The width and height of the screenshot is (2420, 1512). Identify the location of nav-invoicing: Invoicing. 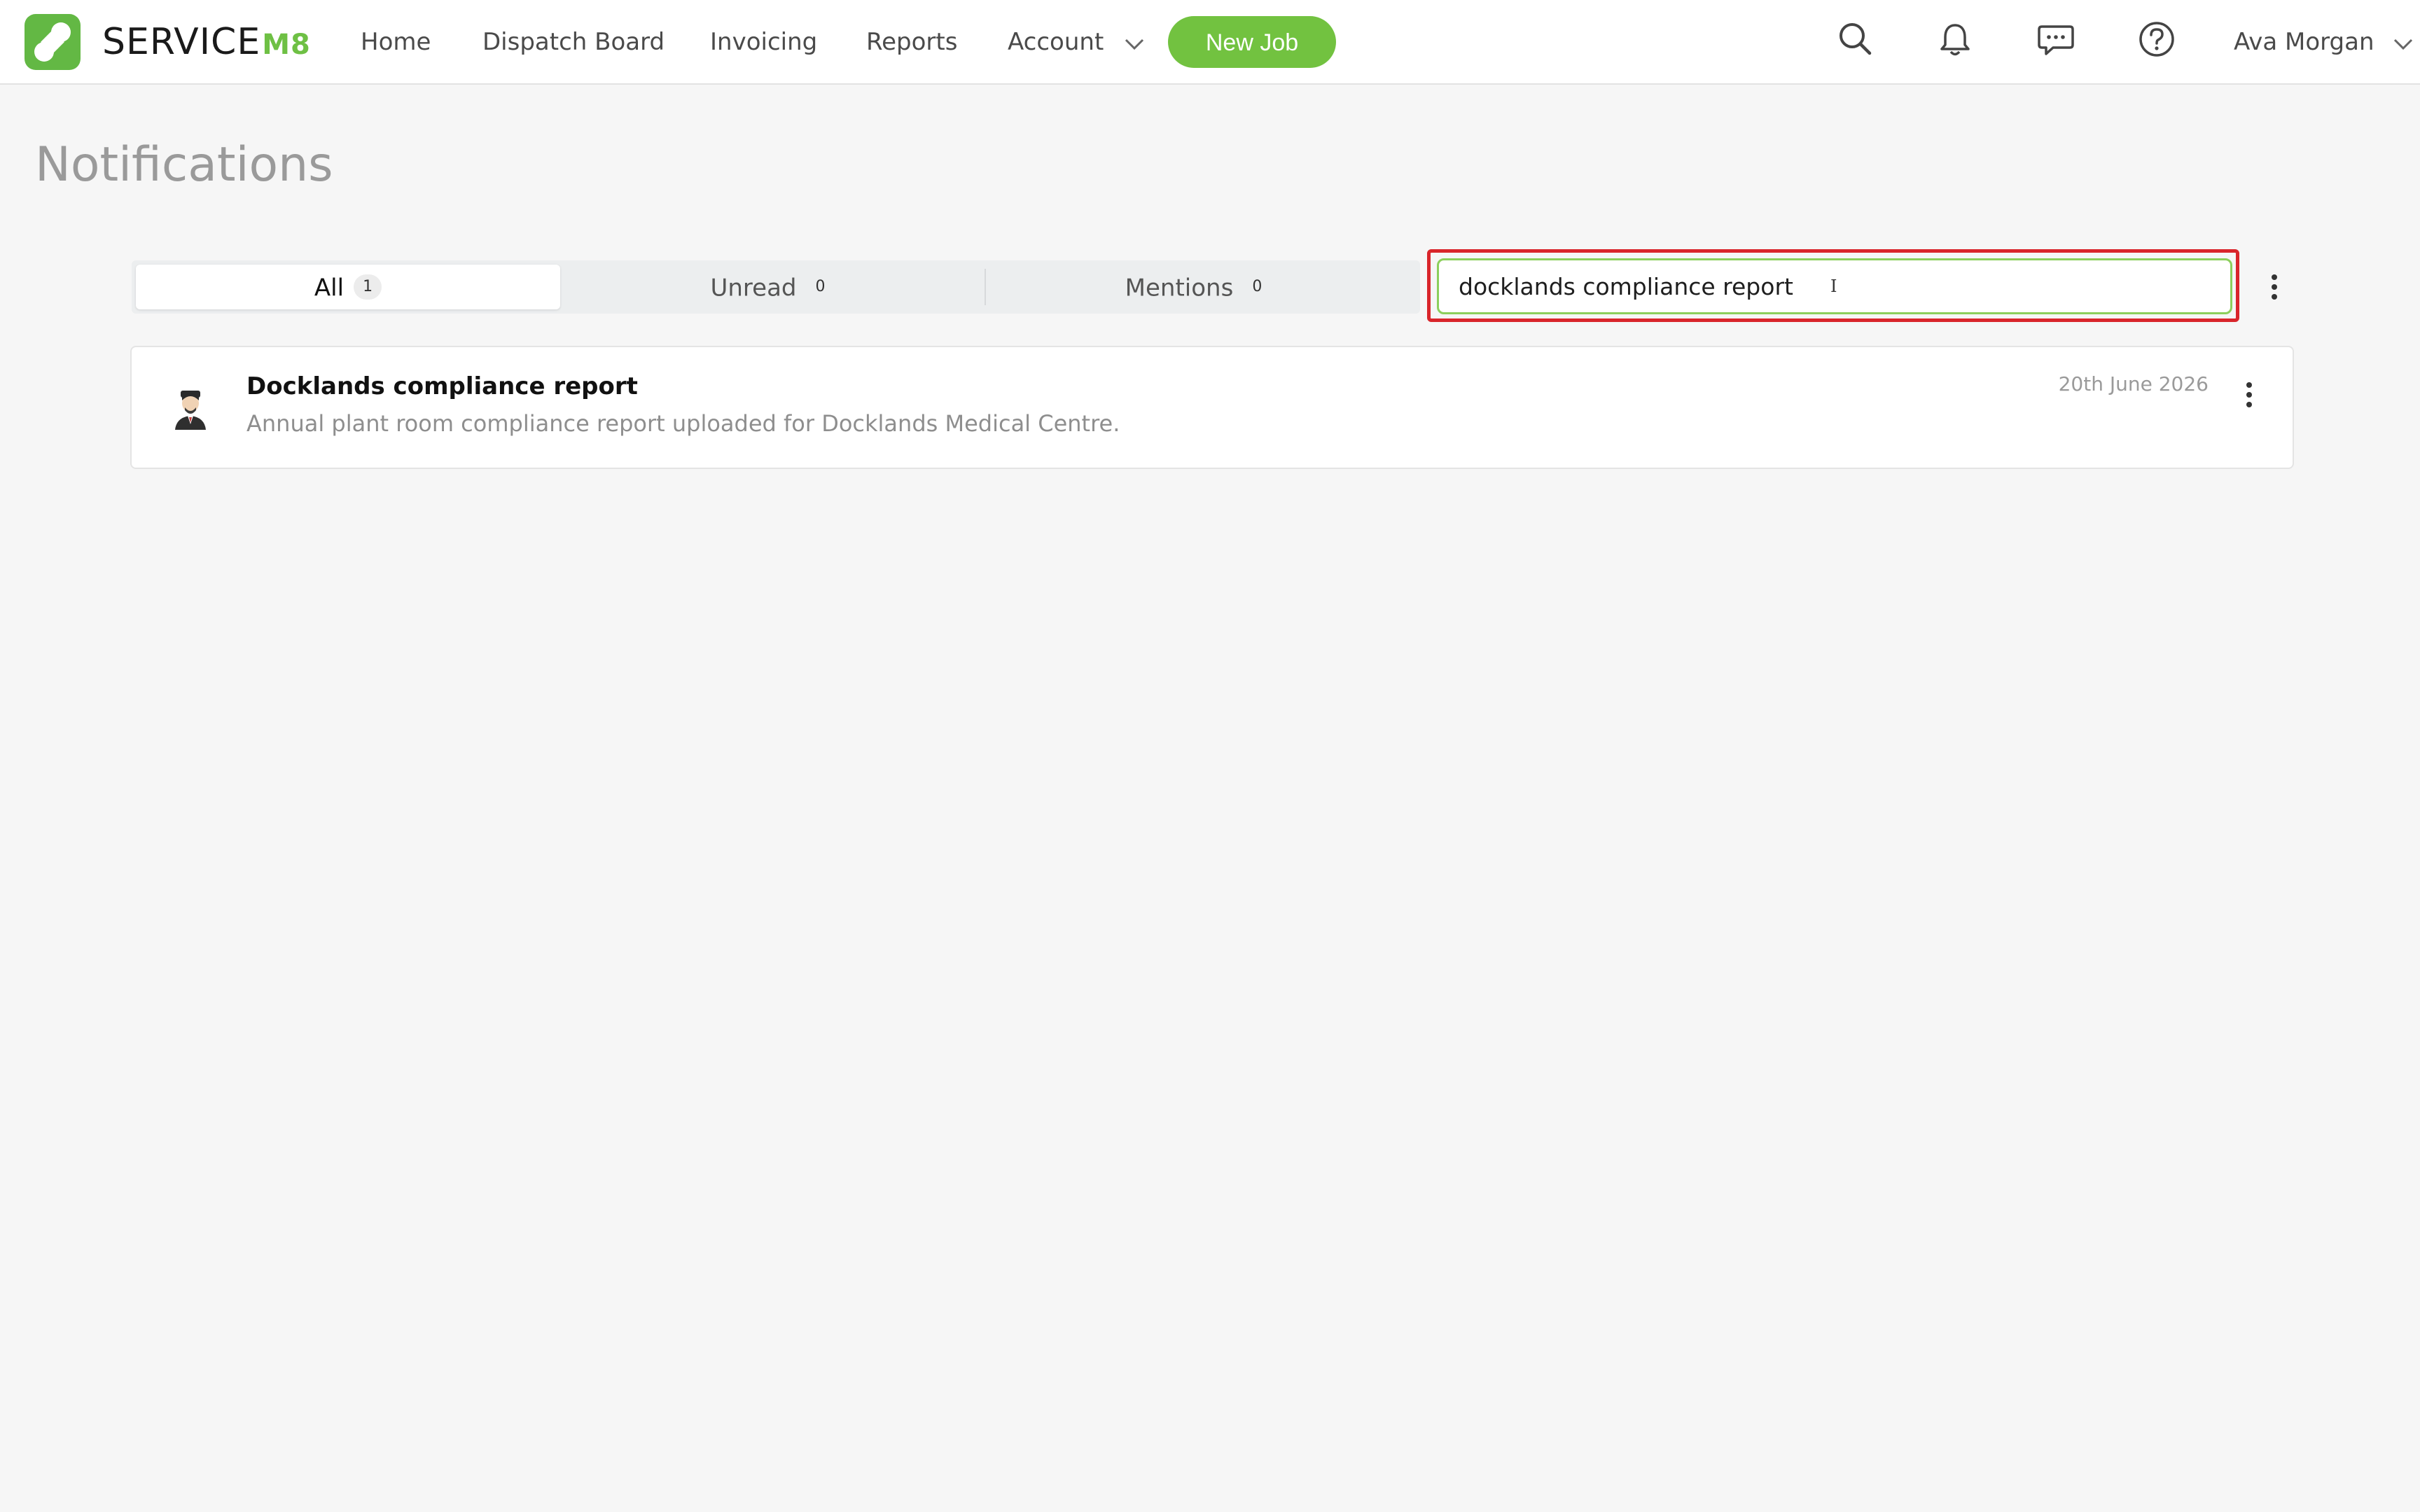
(764, 42).